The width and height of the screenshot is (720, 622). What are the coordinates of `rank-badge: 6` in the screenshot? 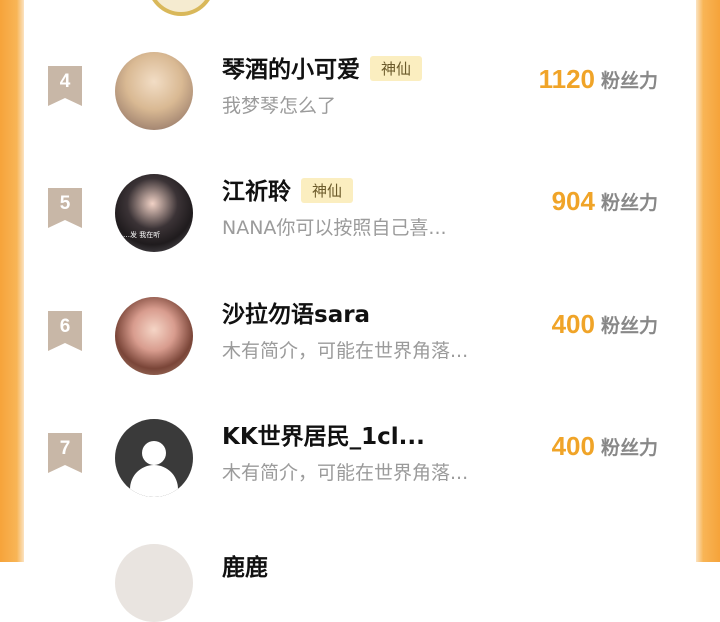 It's located at (65, 331).